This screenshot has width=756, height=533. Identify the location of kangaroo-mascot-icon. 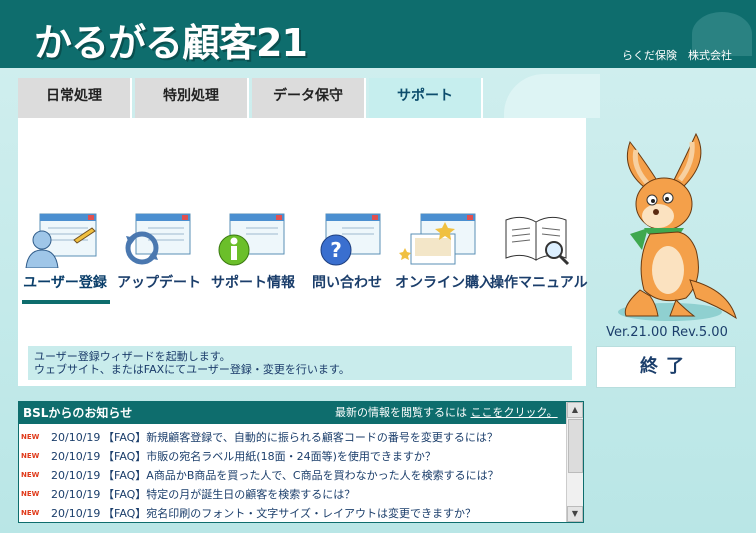
(677, 226).